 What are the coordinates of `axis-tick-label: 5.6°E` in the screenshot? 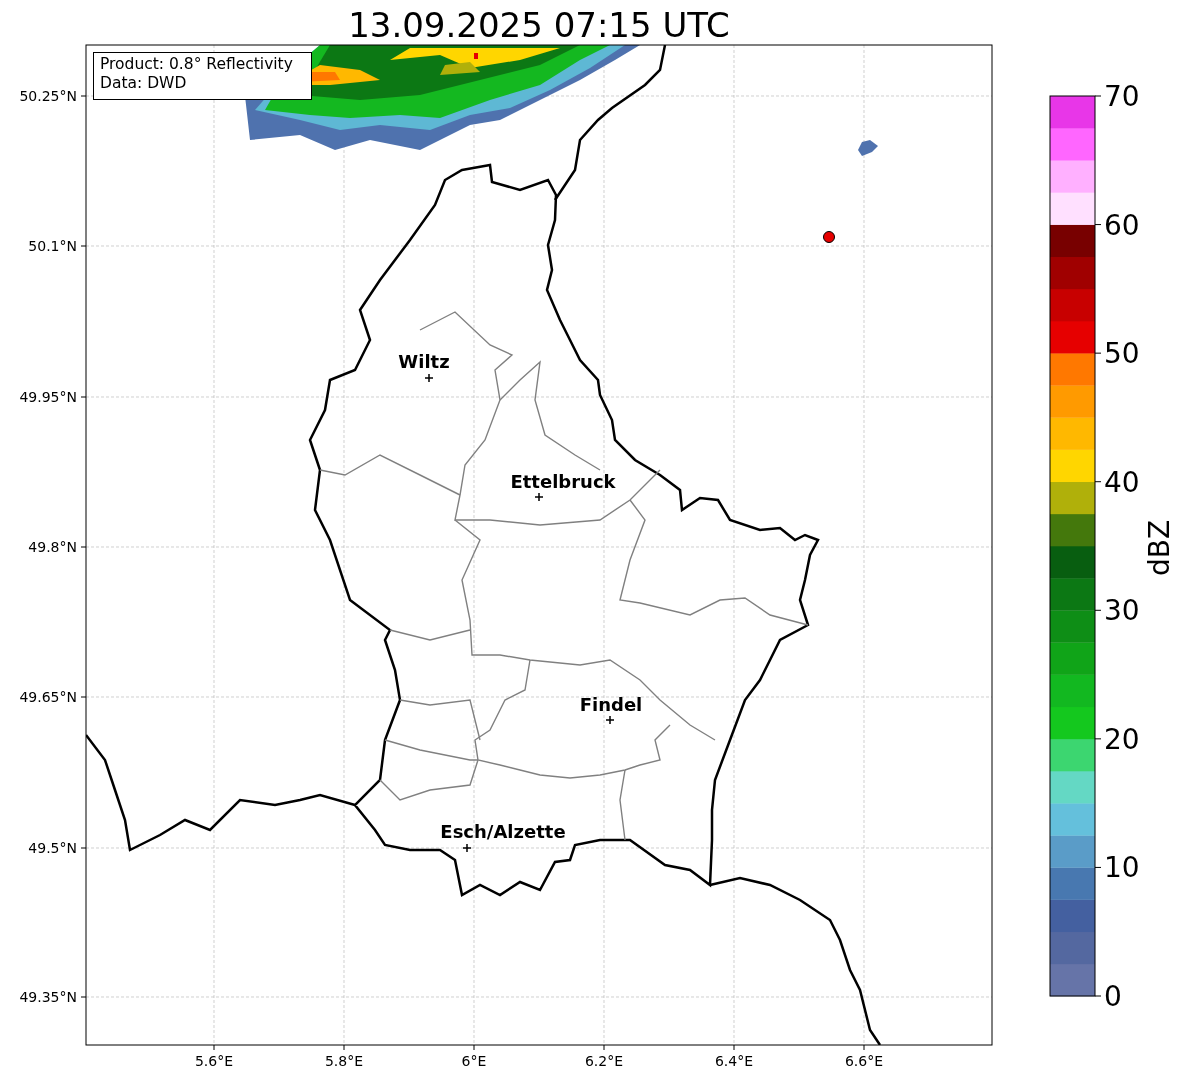 It's located at (214, 1061).